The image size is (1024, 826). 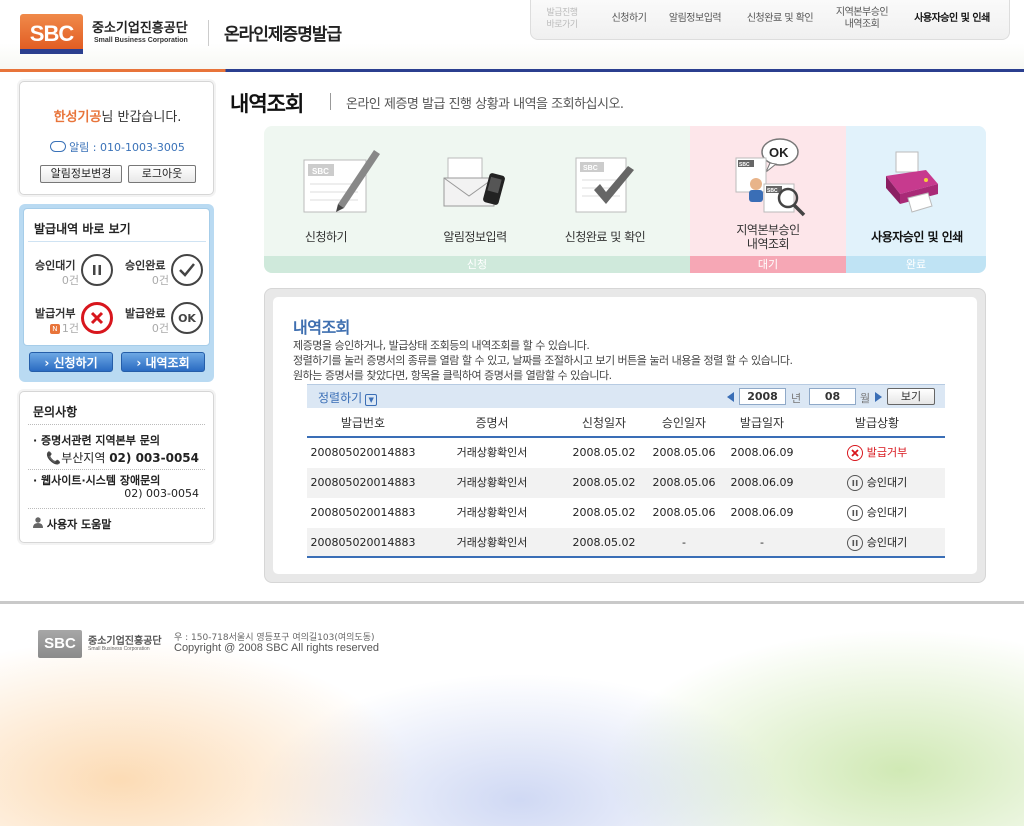 What do you see at coordinates (97, 480) in the screenshot?
I see `web-inquiry-label: · 웹사이트·시스템 장애문의` at bounding box center [97, 480].